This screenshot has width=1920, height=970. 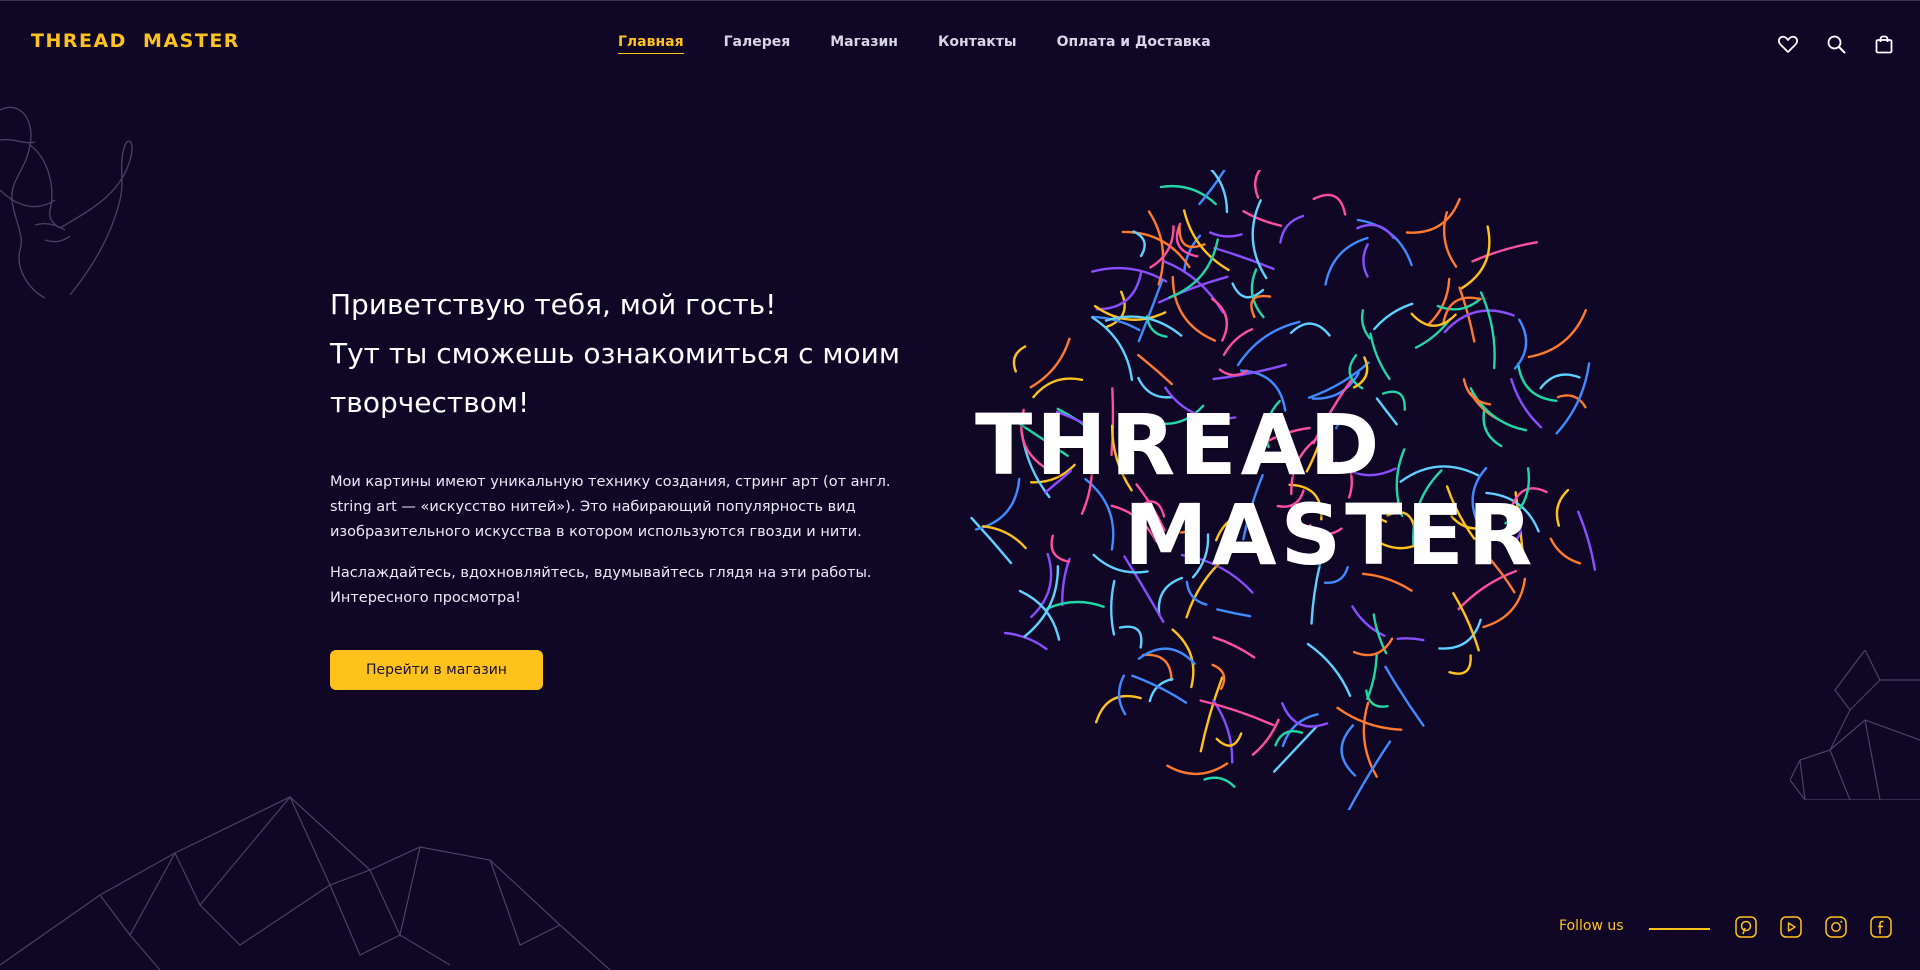 I want to click on youtube-icon, so click(x=1791, y=927).